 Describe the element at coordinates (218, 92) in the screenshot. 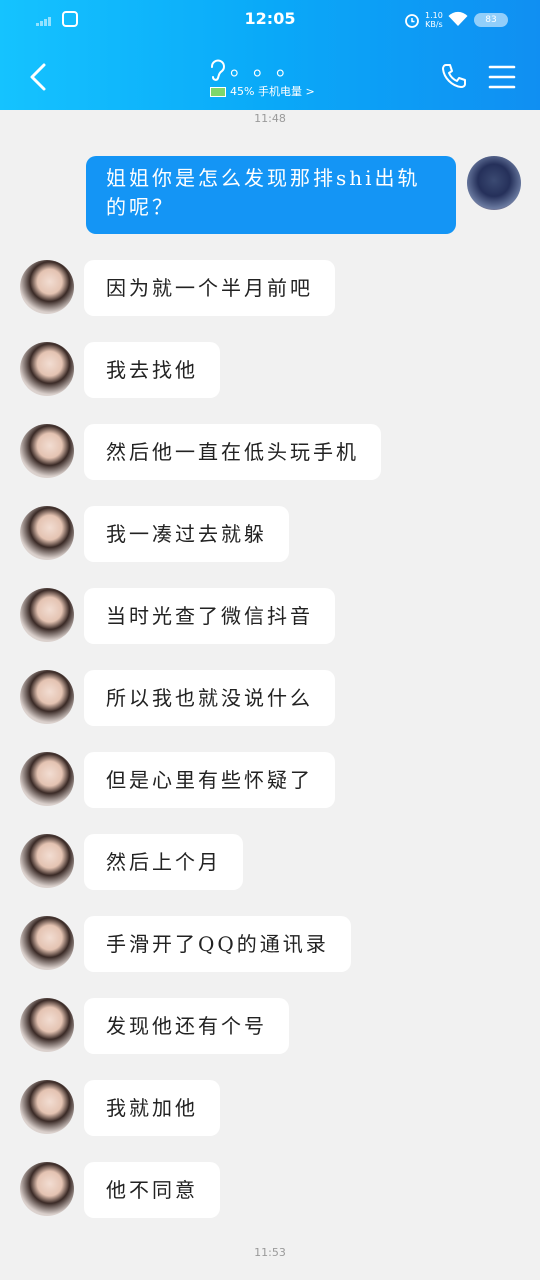

I see `mini-battery-icon` at that location.